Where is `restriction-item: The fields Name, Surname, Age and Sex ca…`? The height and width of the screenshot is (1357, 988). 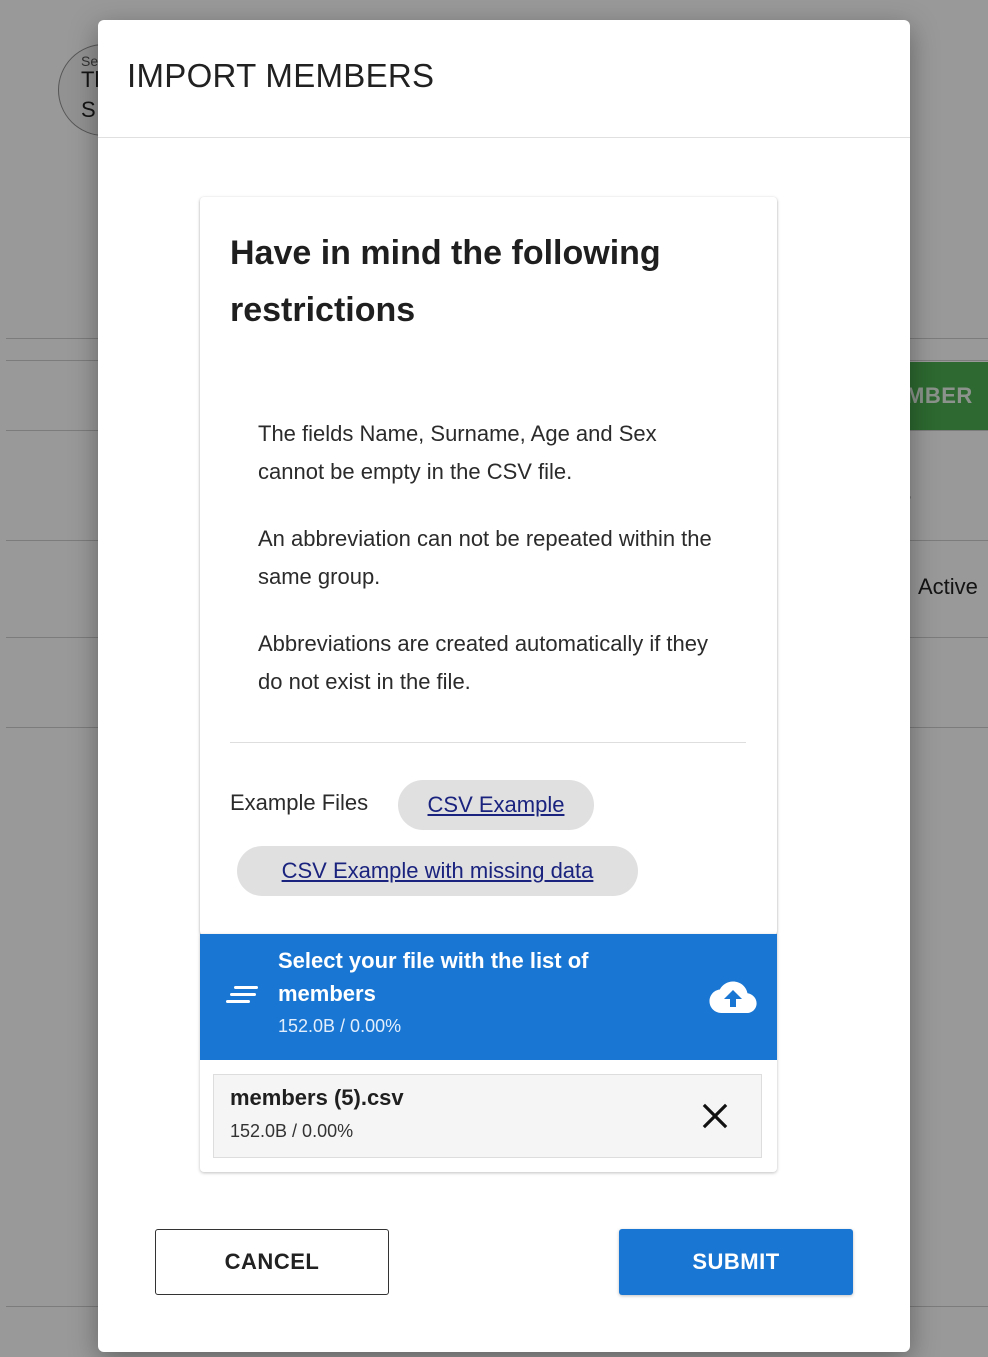 restriction-item: The fields Name, Surname, Age and Sex ca… is located at coordinates (457, 452).